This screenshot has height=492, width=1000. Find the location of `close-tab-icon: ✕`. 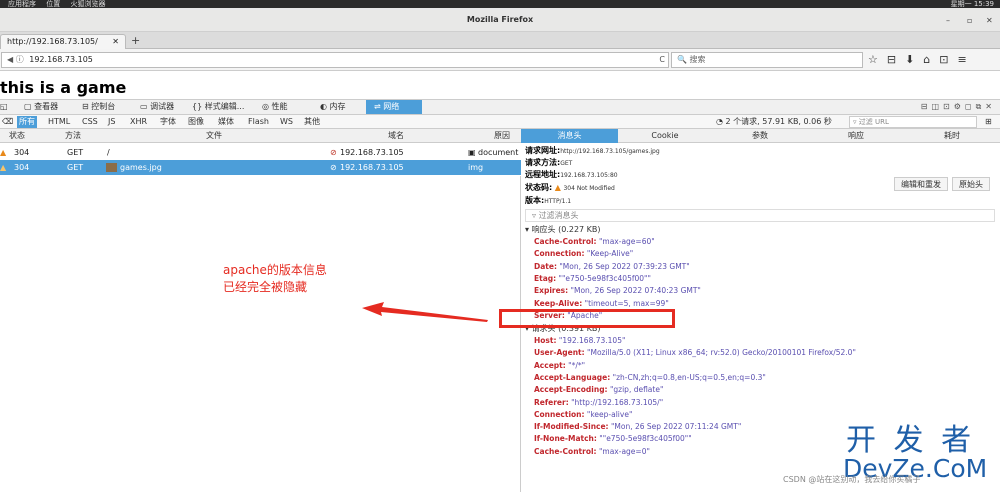

close-tab-icon: ✕ is located at coordinates (115, 41).